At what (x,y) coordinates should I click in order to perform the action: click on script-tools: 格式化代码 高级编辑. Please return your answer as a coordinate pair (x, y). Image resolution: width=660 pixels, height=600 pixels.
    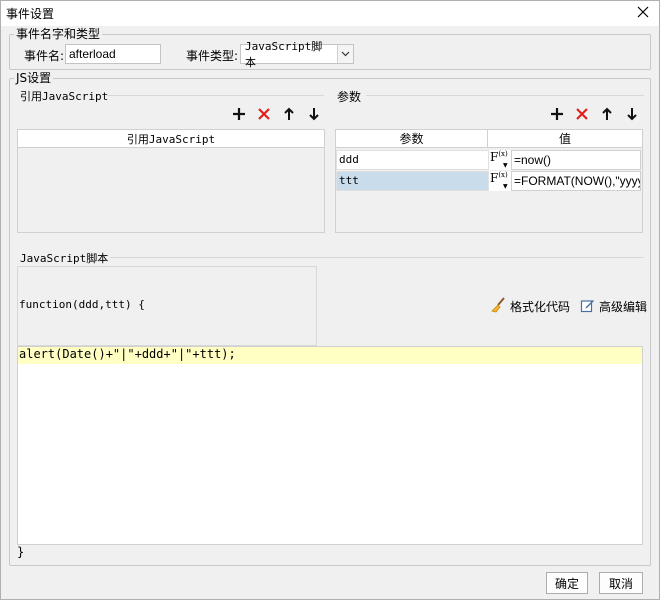
    Looking at the image, I should click on (568, 306).